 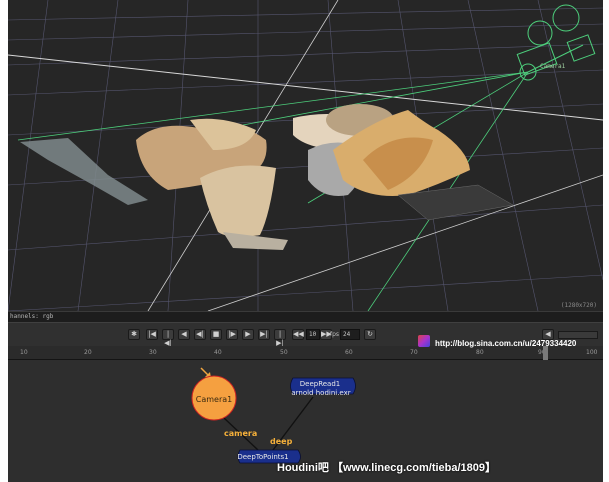 What do you see at coordinates (313, 334) in the screenshot?
I see `frame-field: 10` at bounding box center [313, 334].